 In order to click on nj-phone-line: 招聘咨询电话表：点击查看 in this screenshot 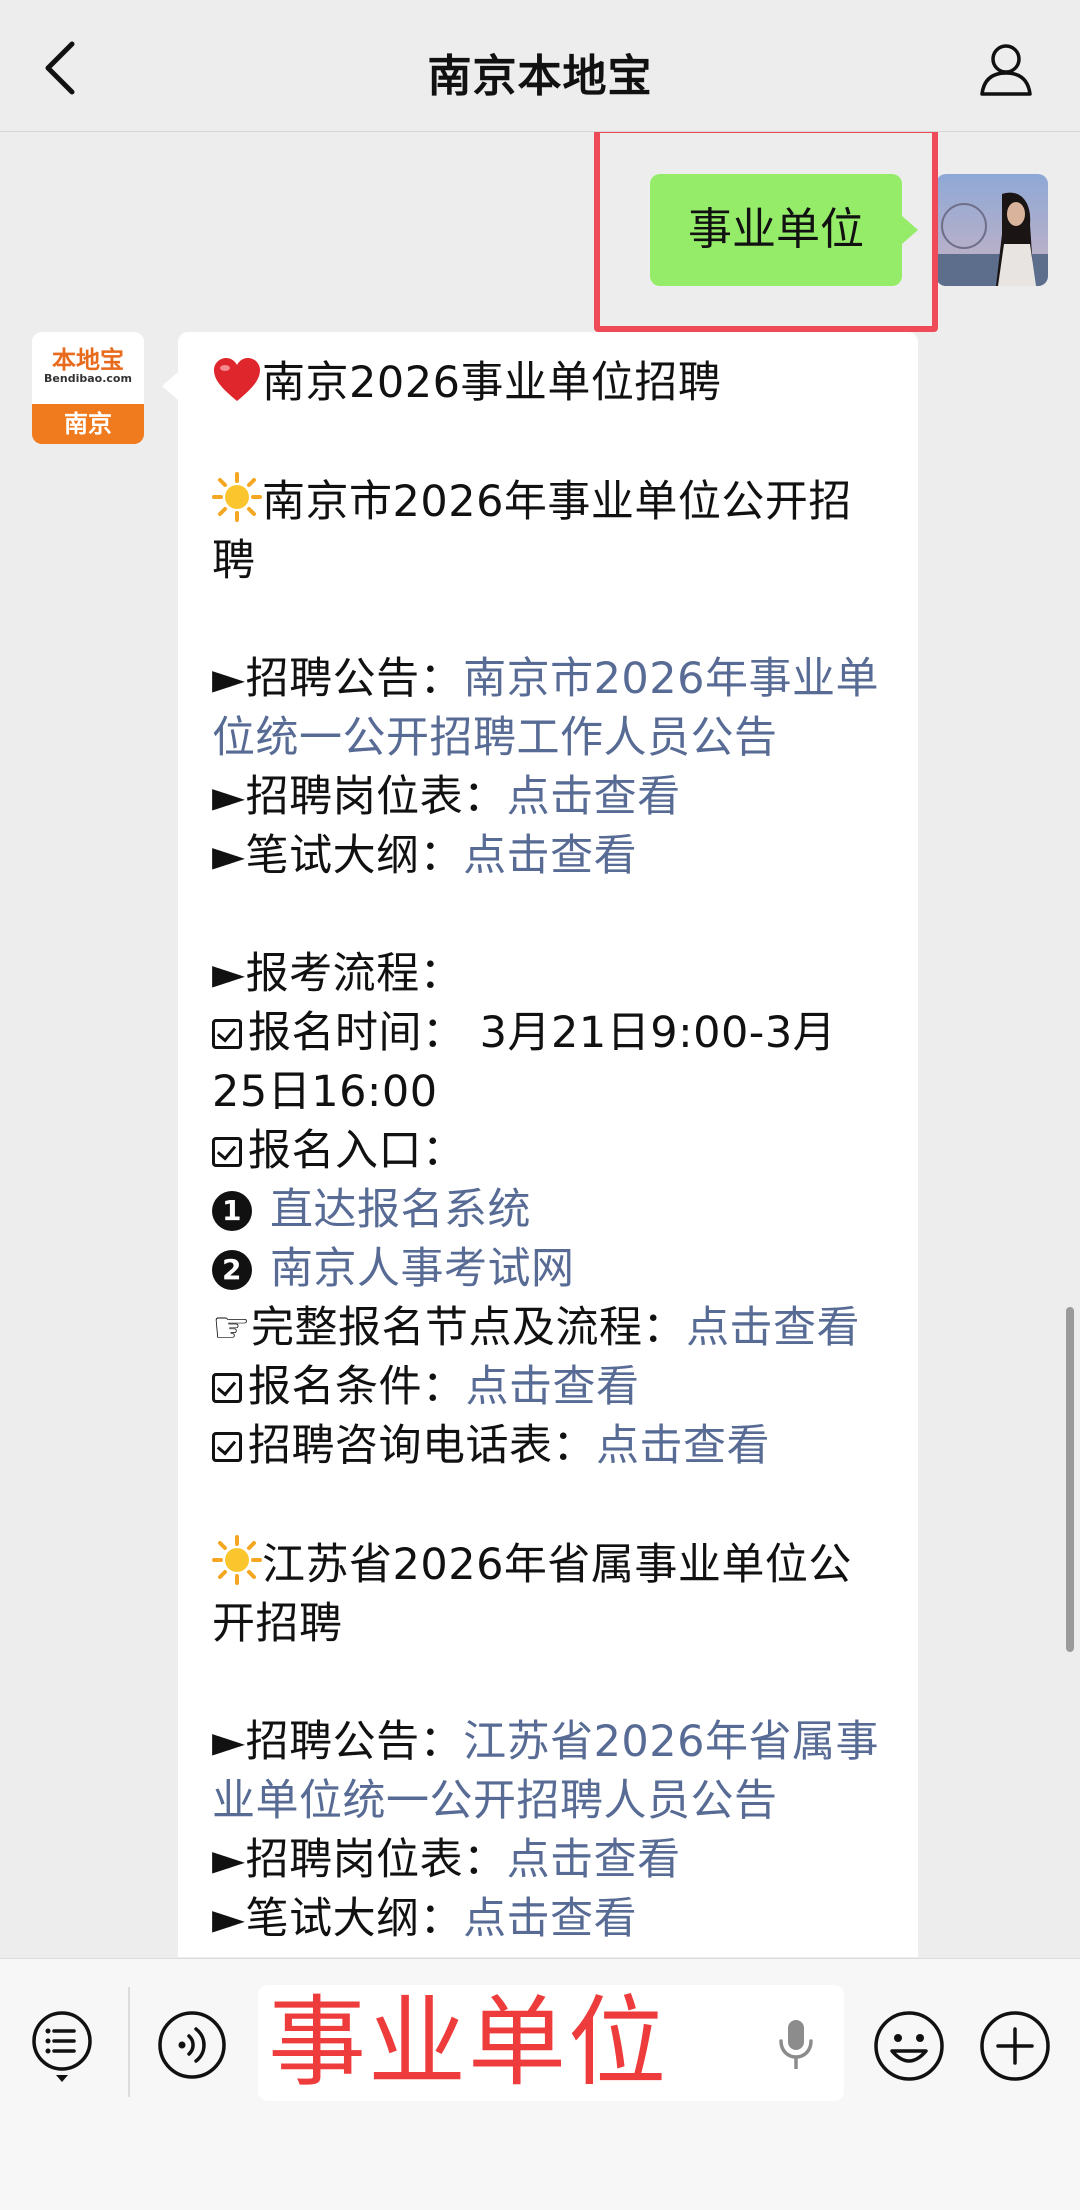, I will do `click(548, 1446)`.